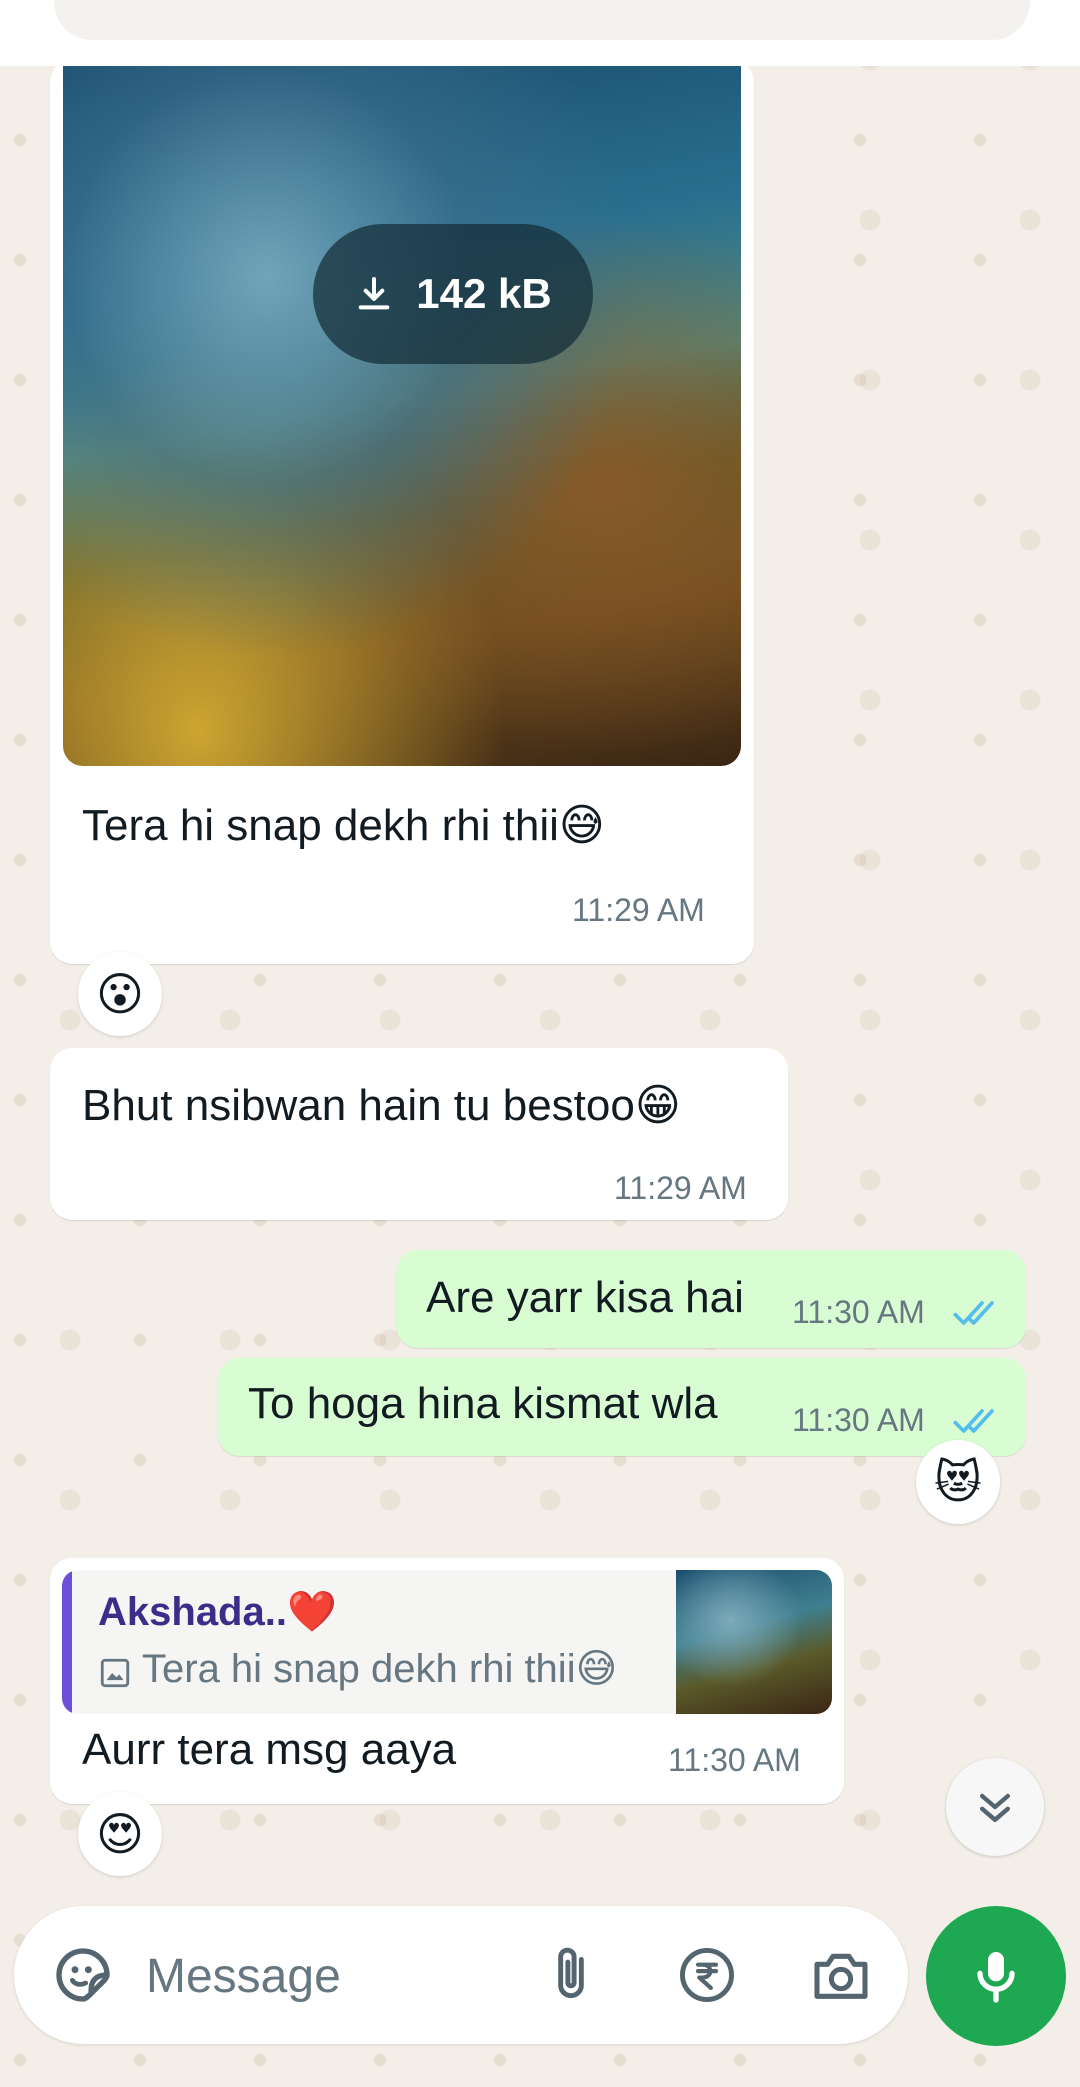 This screenshot has width=1080, height=2087. I want to click on message-composer, so click(461, 1975).